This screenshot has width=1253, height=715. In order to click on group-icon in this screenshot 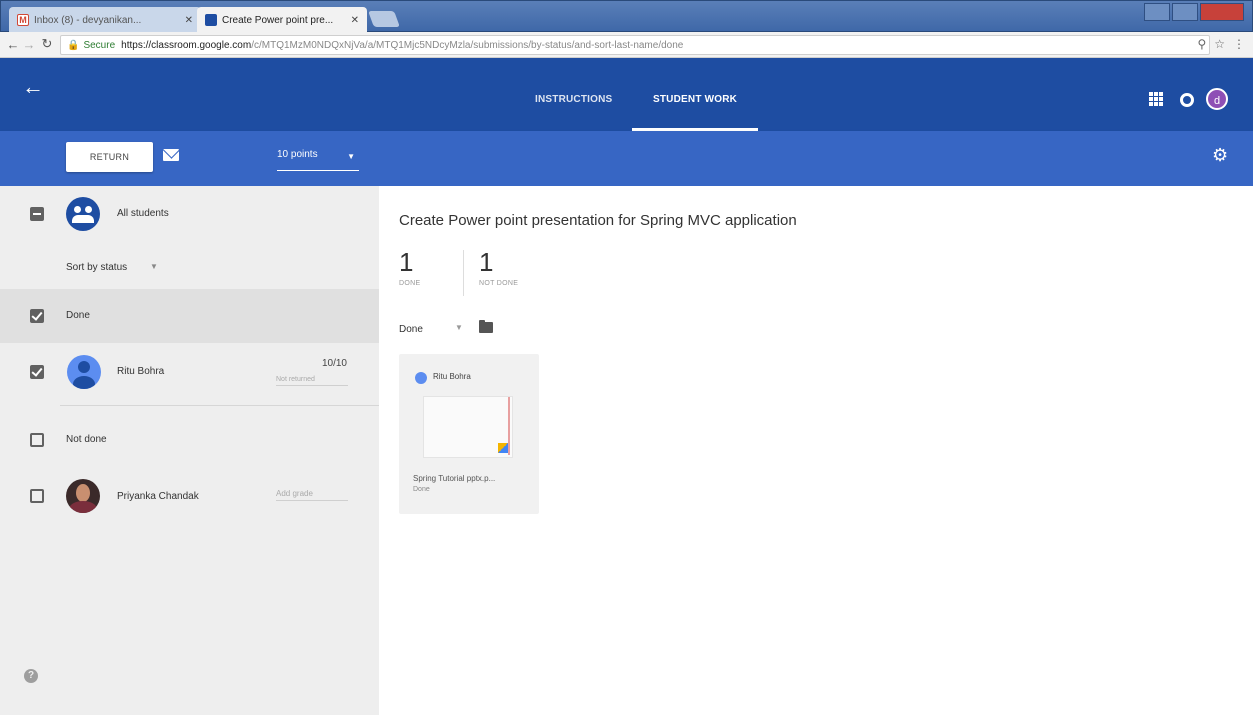, I will do `click(83, 214)`.